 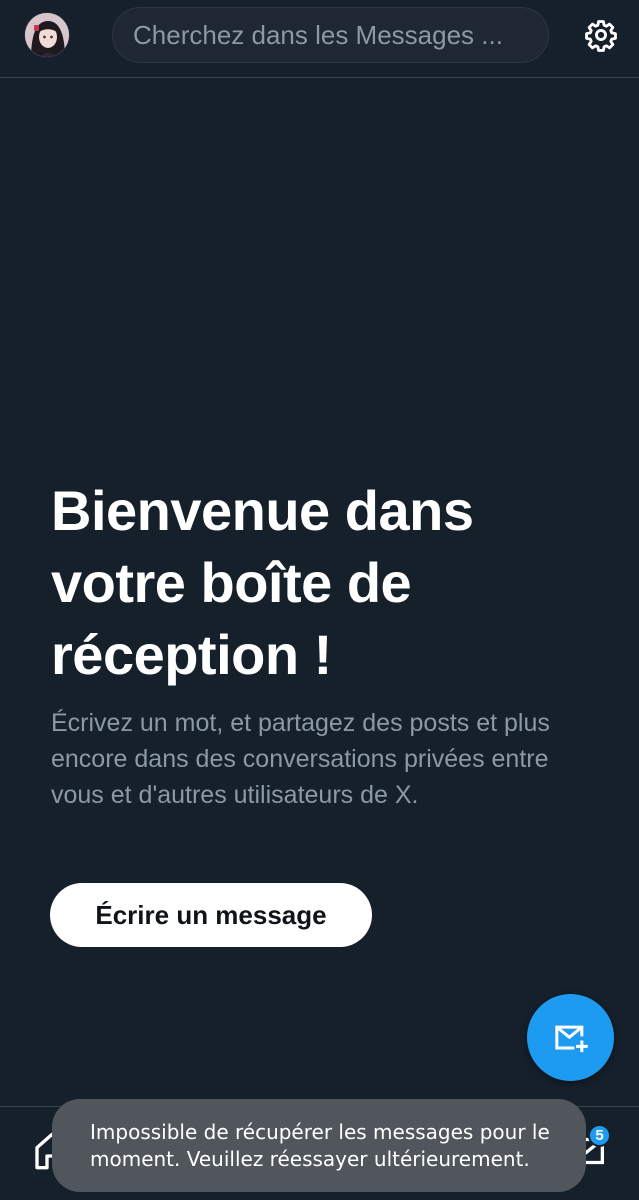 I want to click on avatar-image, so click(x=47, y=35).